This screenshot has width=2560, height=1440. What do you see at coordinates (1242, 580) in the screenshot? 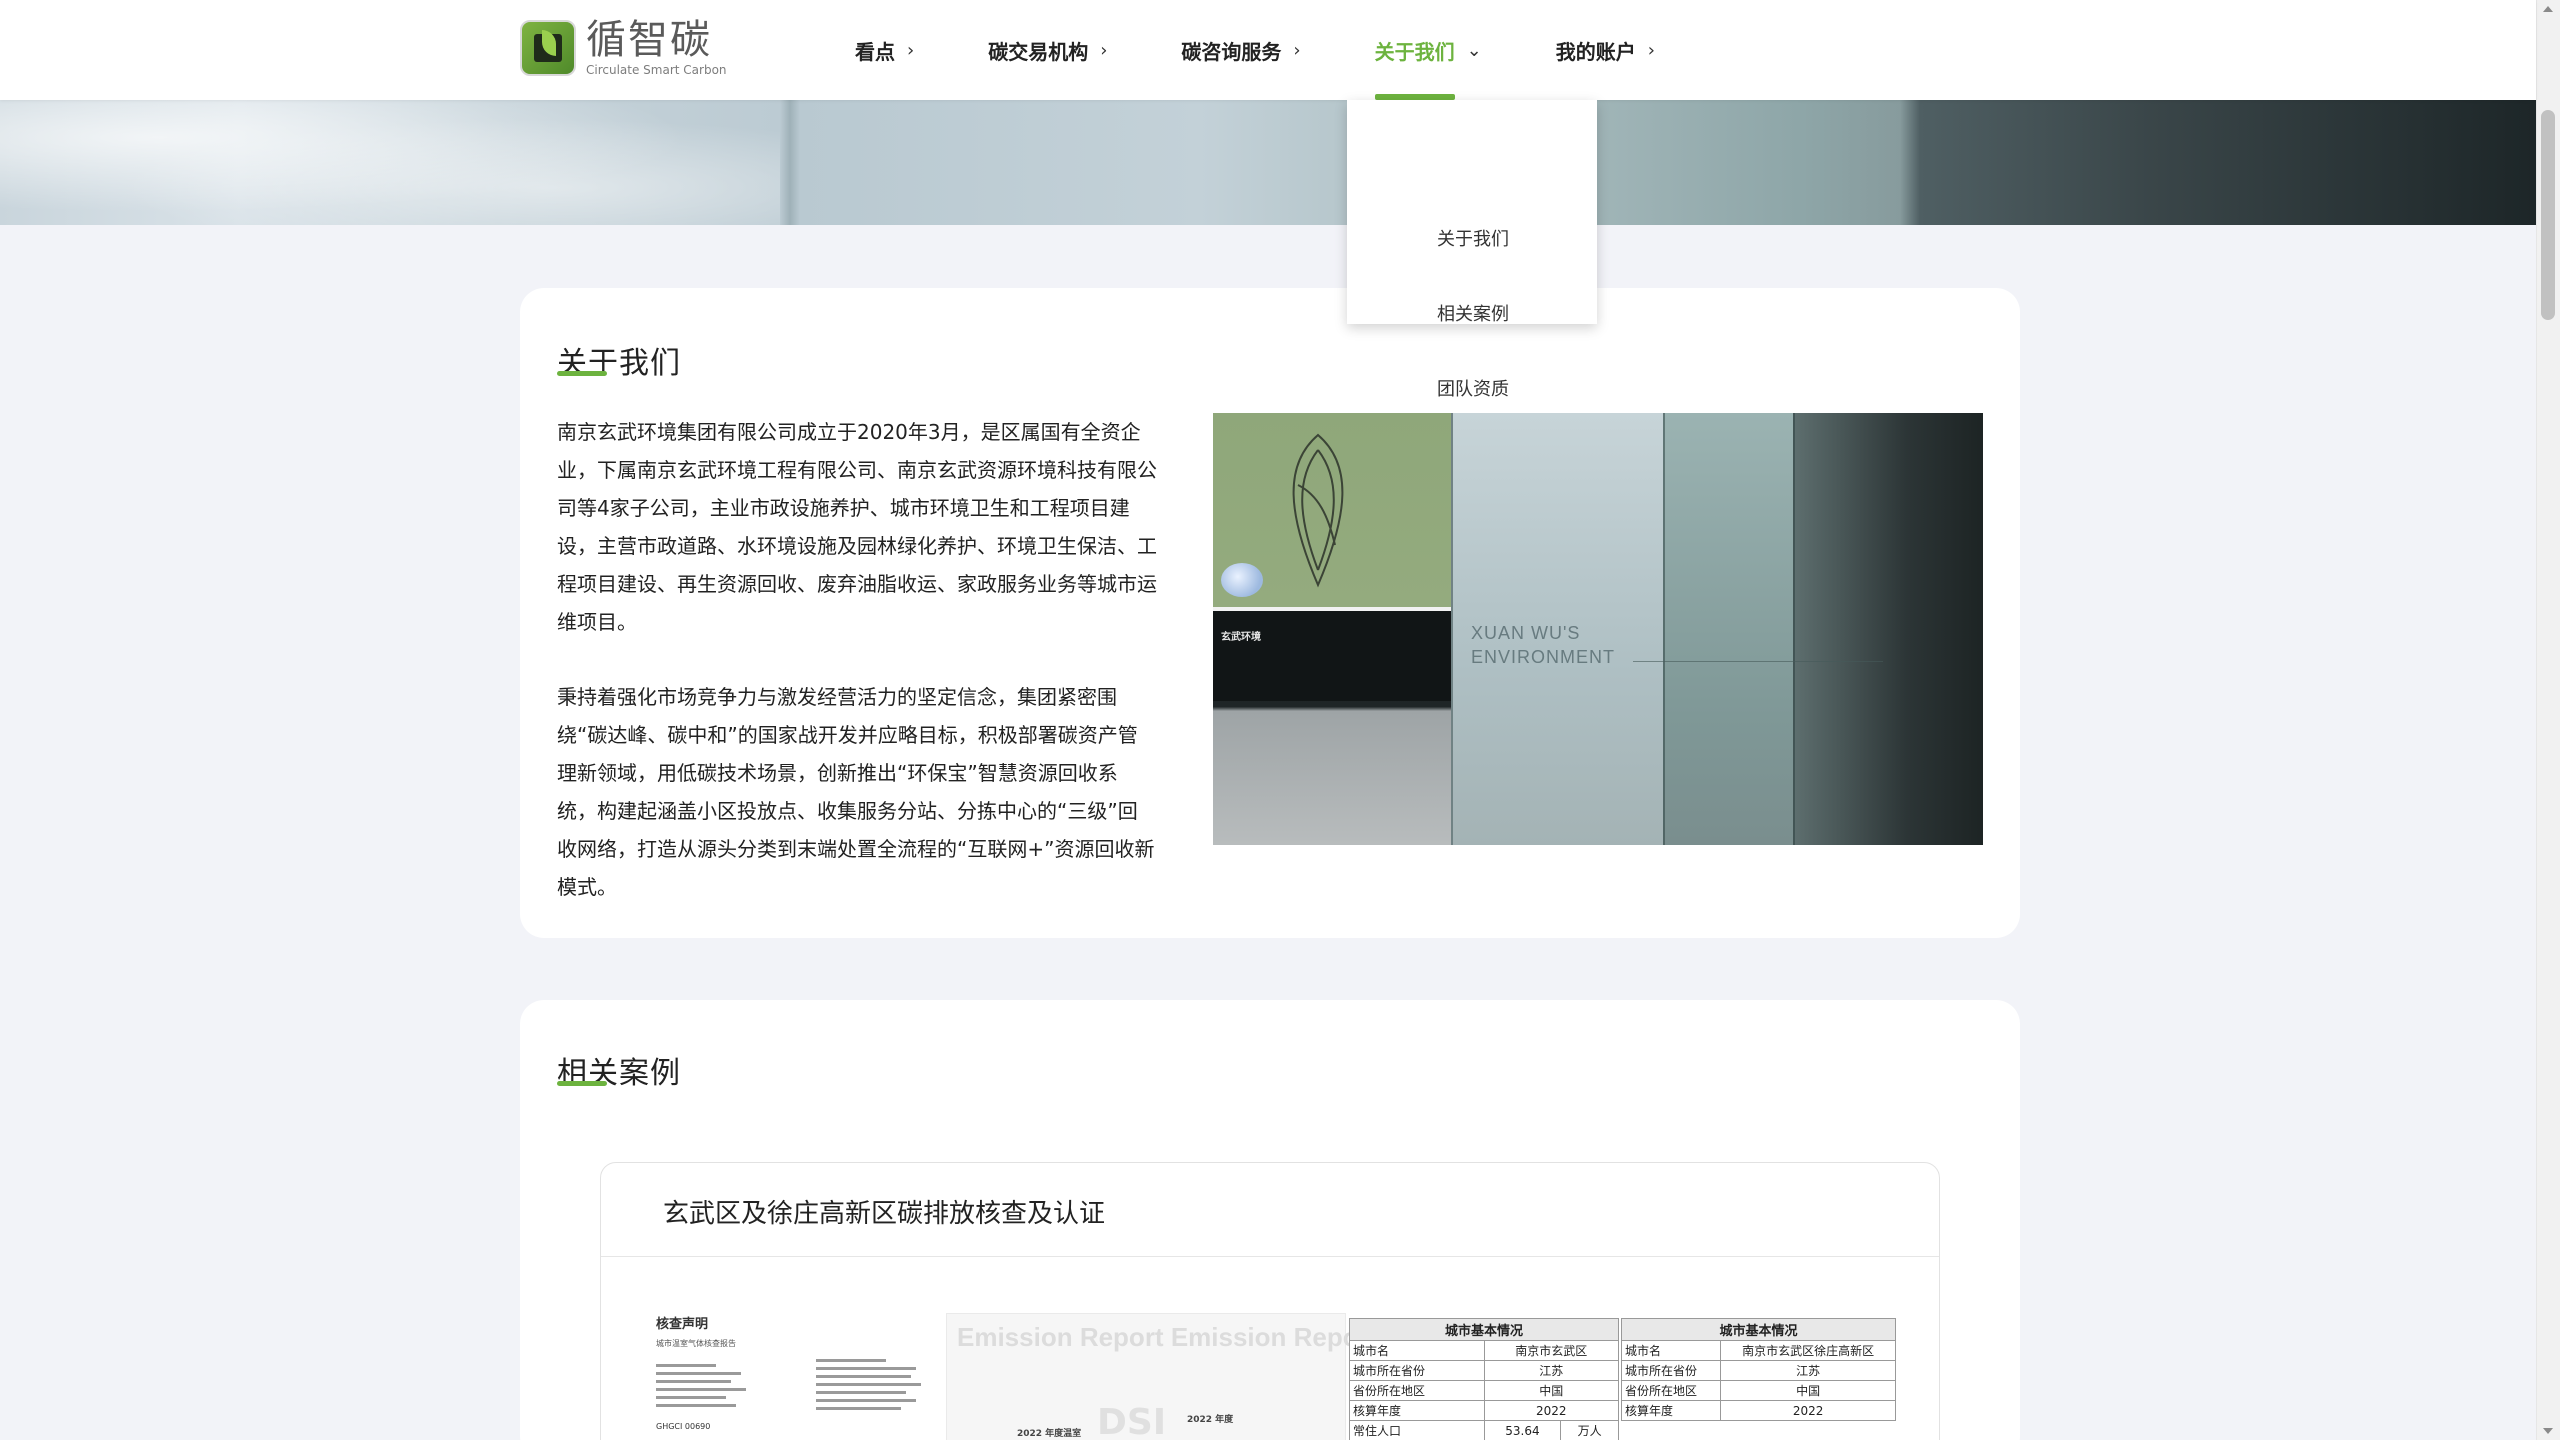
I see `flower-vase-image` at bounding box center [1242, 580].